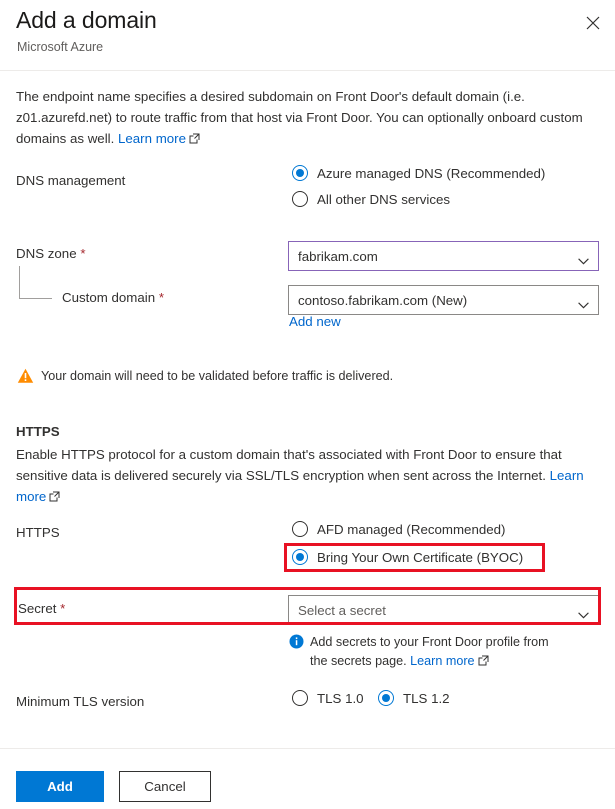 This screenshot has width=615, height=809. What do you see at coordinates (37, 608) in the screenshot?
I see `secret-label-text: Secret` at bounding box center [37, 608].